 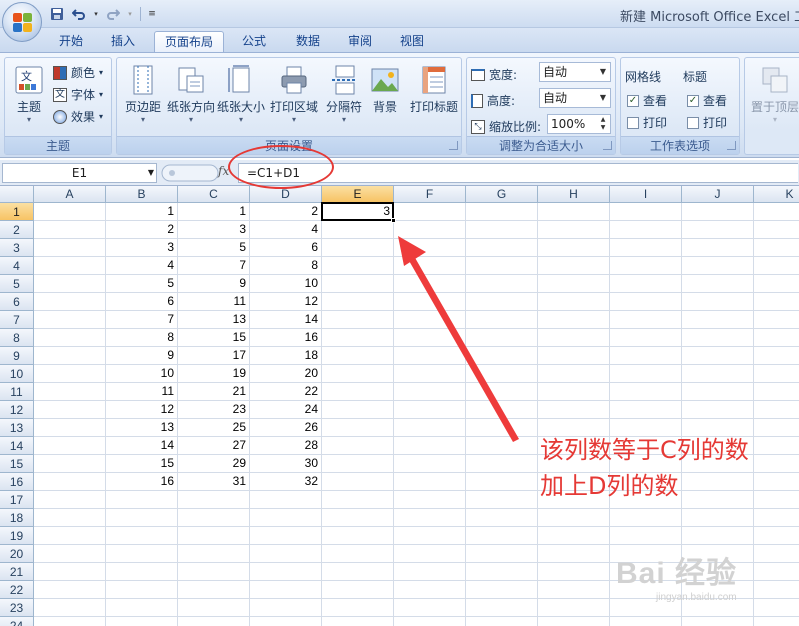 What do you see at coordinates (646, 410) in the screenshot?
I see `cell-i12` at bounding box center [646, 410].